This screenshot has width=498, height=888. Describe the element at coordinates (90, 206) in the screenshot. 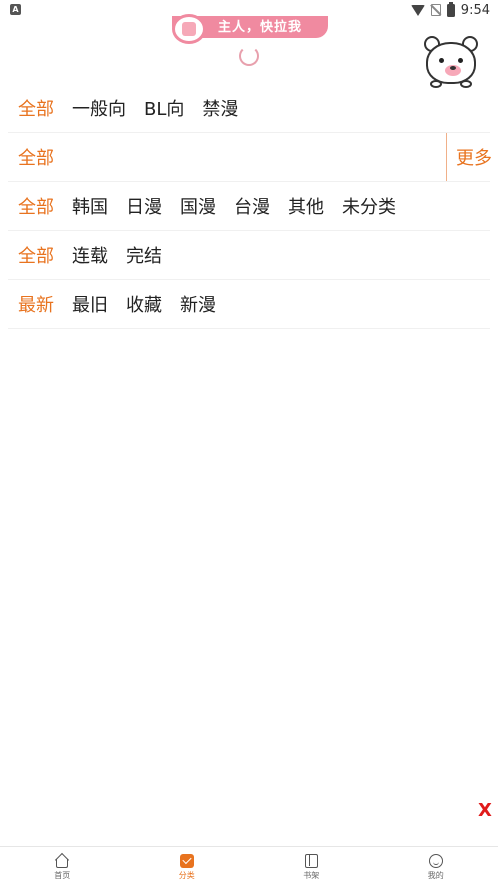

I see `filter-option: 韩国` at that location.